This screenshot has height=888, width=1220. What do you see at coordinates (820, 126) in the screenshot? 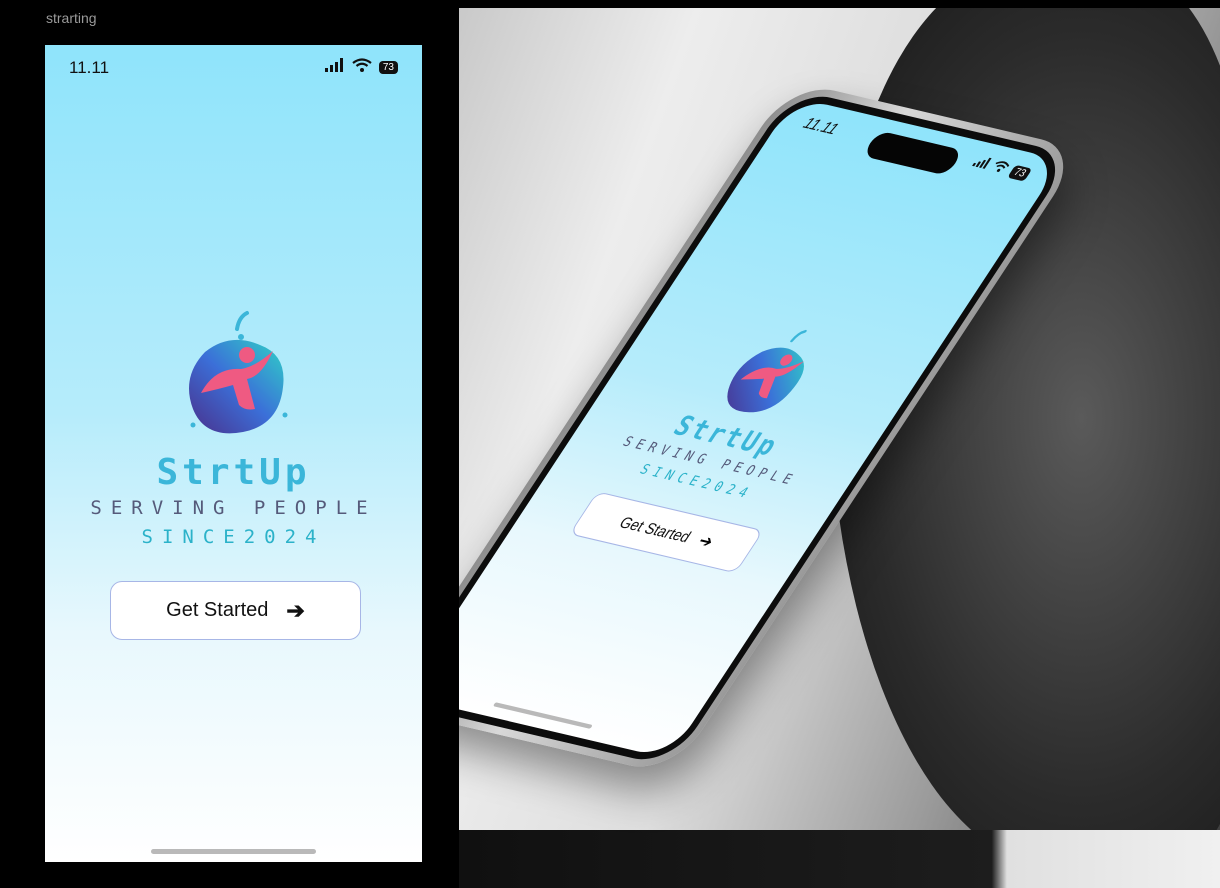
I see `mockup-time: 11.11` at bounding box center [820, 126].